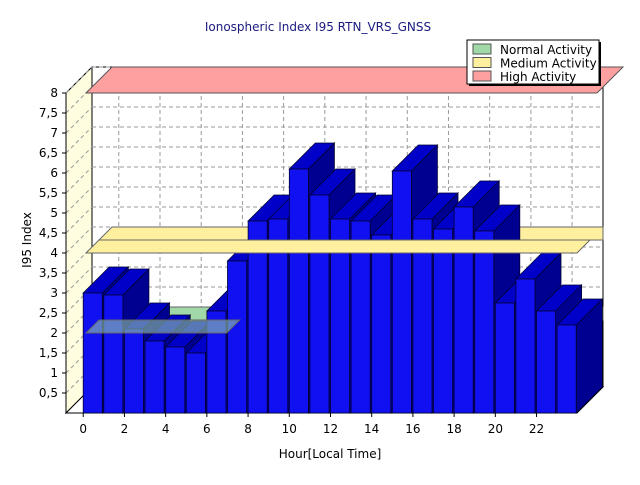 The height and width of the screenshot is (485, 640). Describe the element at coordinates (48, 273) in the screenshot. I see `y-tick-label: 3,5` at that location.